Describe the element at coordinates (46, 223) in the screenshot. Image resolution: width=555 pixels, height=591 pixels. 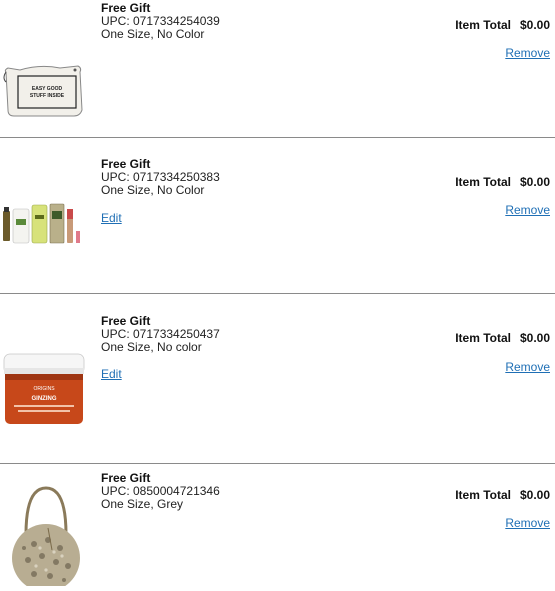
I see `skincare-set-icon` at that location.